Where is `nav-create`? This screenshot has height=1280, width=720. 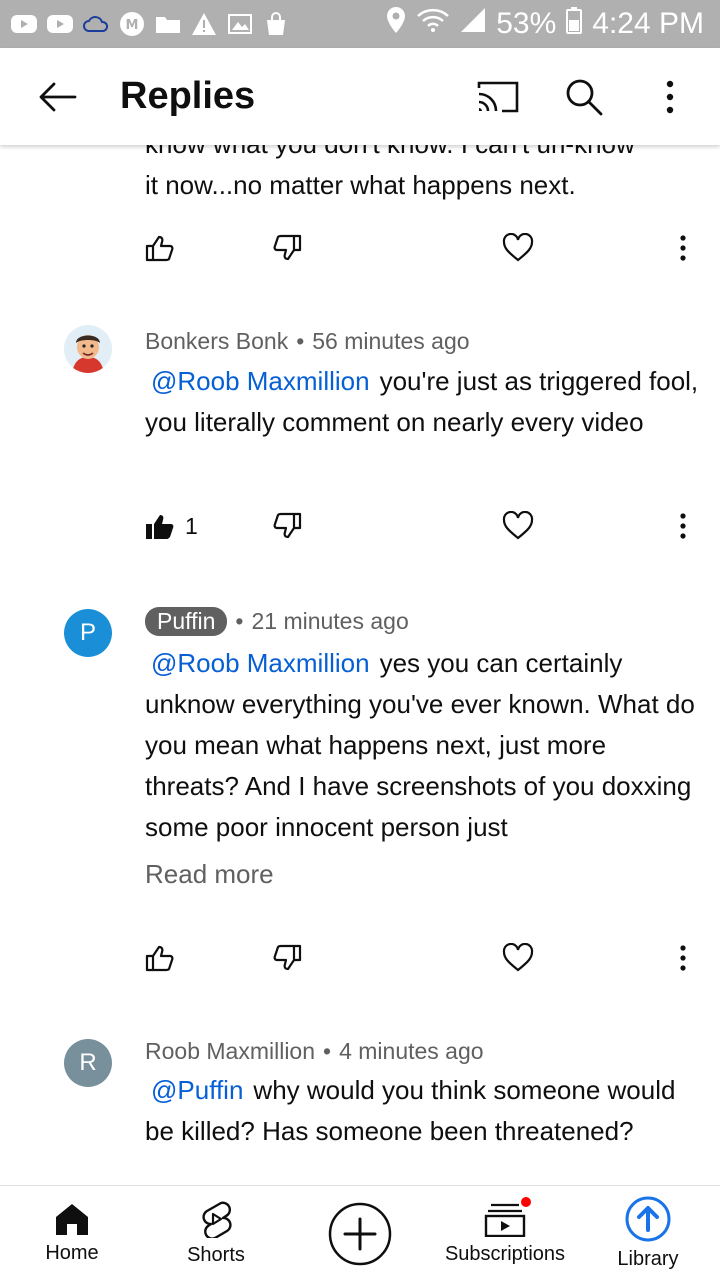 nav-create is located at coordinates (360, 1233).